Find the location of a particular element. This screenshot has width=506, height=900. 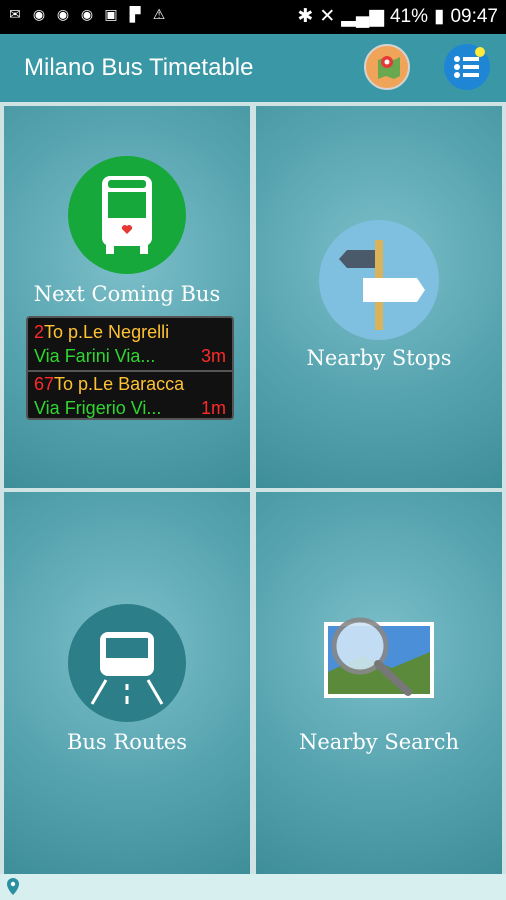

line-number: 2 is located at coordinates (39, 332).